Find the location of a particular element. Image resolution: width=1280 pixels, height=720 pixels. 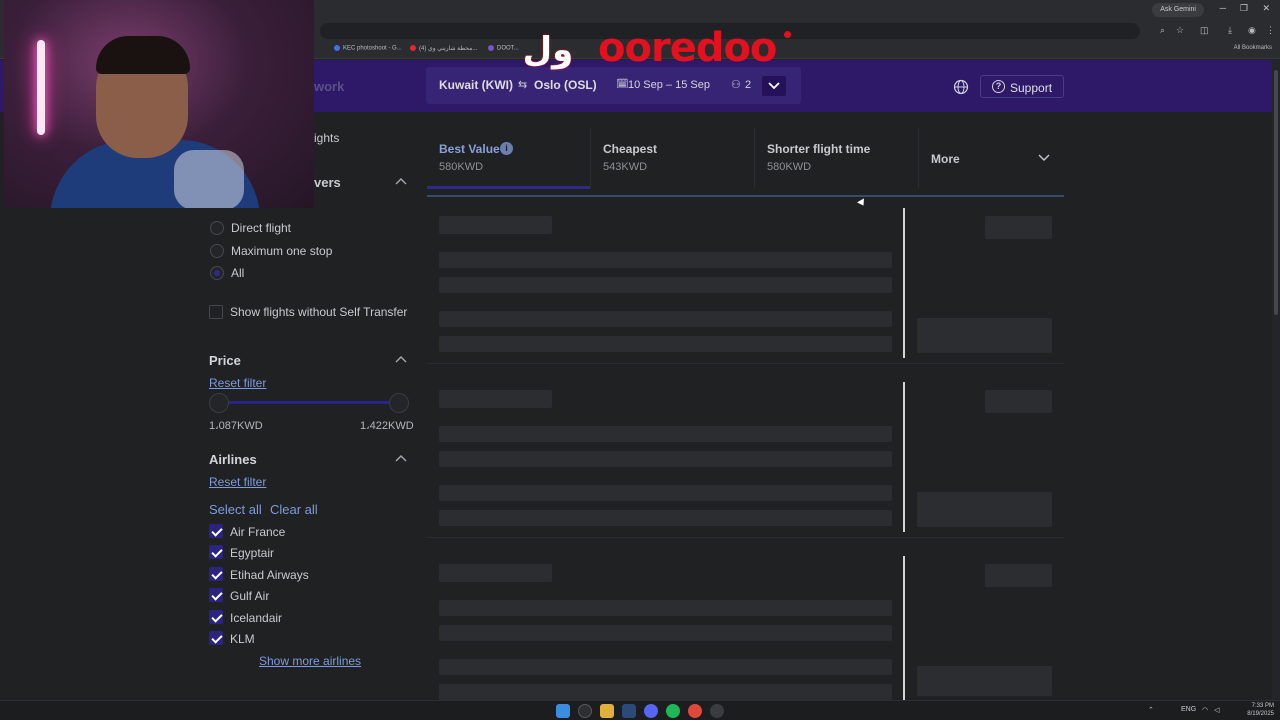

maximize-icon: ❐ is located at coordinates (1244, 8).